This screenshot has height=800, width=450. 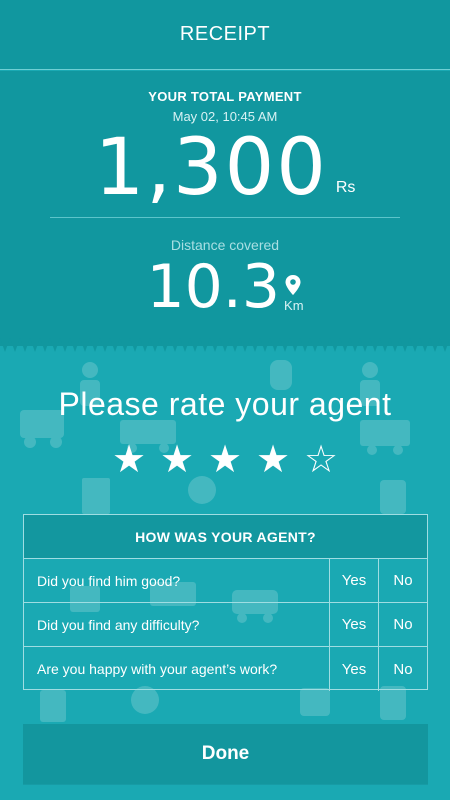 I want to click on survey-row: Did you find any difficulty? Yes No, so click(x=225, y=625).